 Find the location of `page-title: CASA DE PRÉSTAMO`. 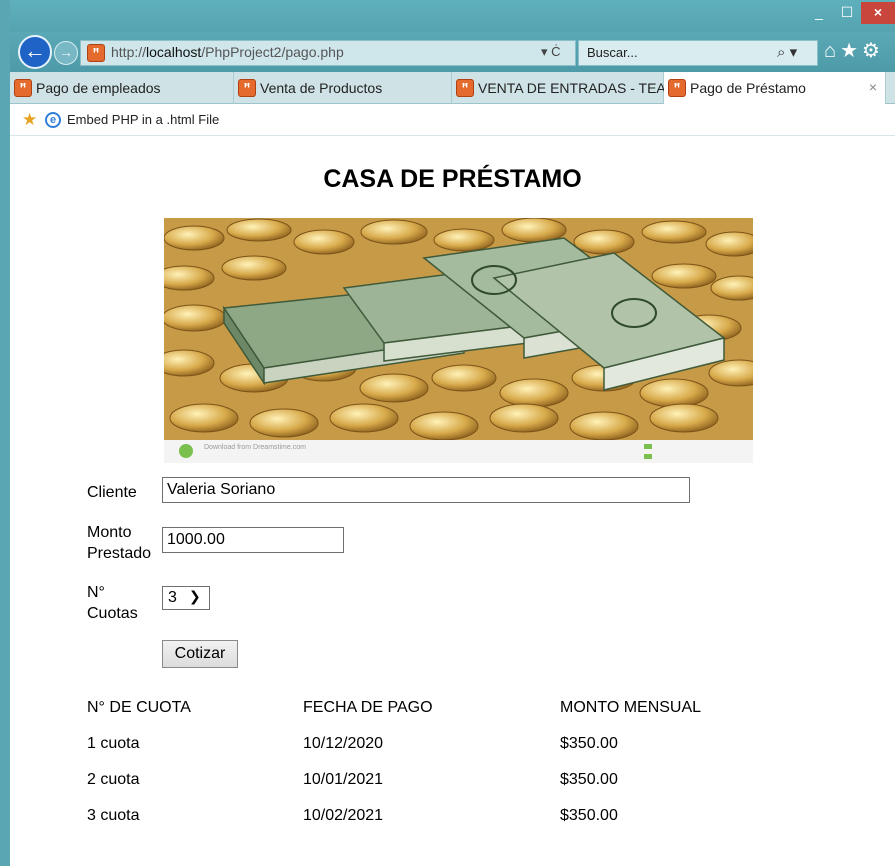

page-title: CASA DE PRÉSTAMO is located at coordinates (452, 179).